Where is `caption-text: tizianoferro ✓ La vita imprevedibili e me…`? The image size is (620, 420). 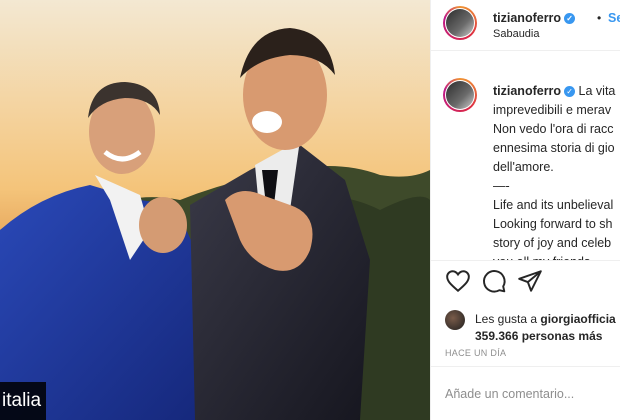 caption-text: tizianoferro ✓ La vita imprevedibili e me… is located at coordinates (556, 171).